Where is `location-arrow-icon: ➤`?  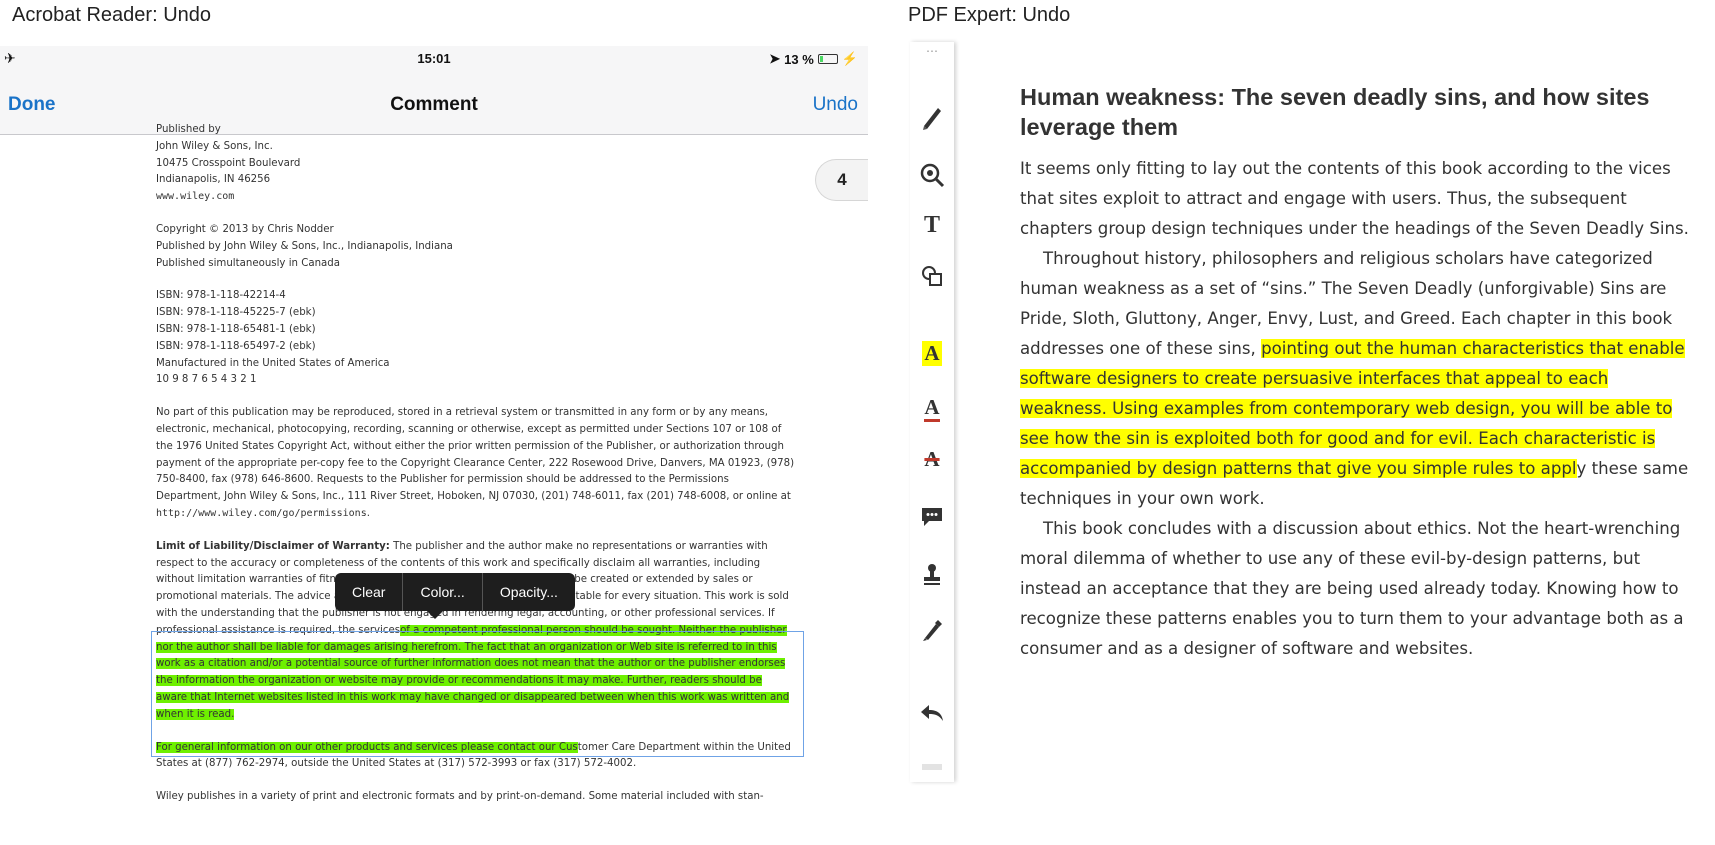
location-arrow-icon: ➤ is located at coordinates (775, 58).